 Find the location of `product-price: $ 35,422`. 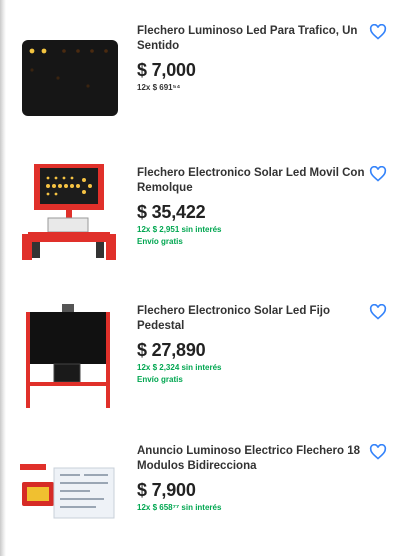

product-price: $ 35,422 is located at coordinates (171, 212).